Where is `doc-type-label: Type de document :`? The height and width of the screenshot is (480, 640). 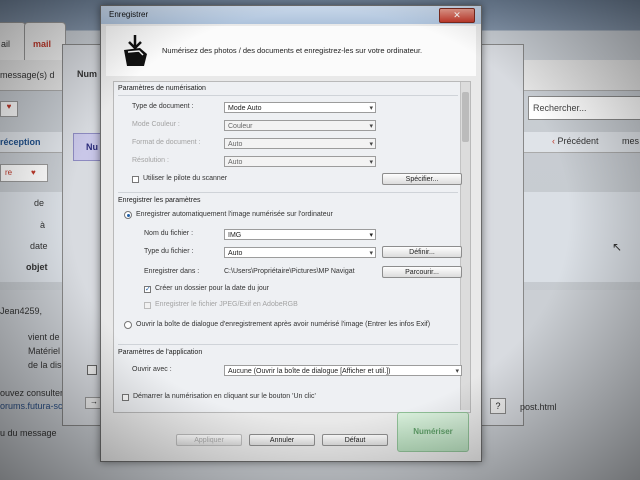
doc-type-label: Type de document : is located at coordinates (163, 106).